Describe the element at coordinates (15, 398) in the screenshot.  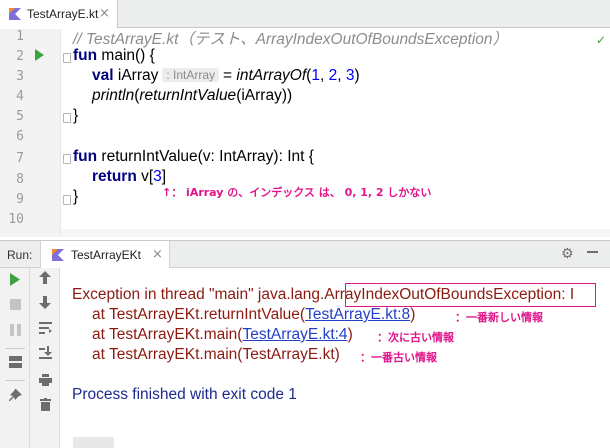
I see `pin-icon` at that location.